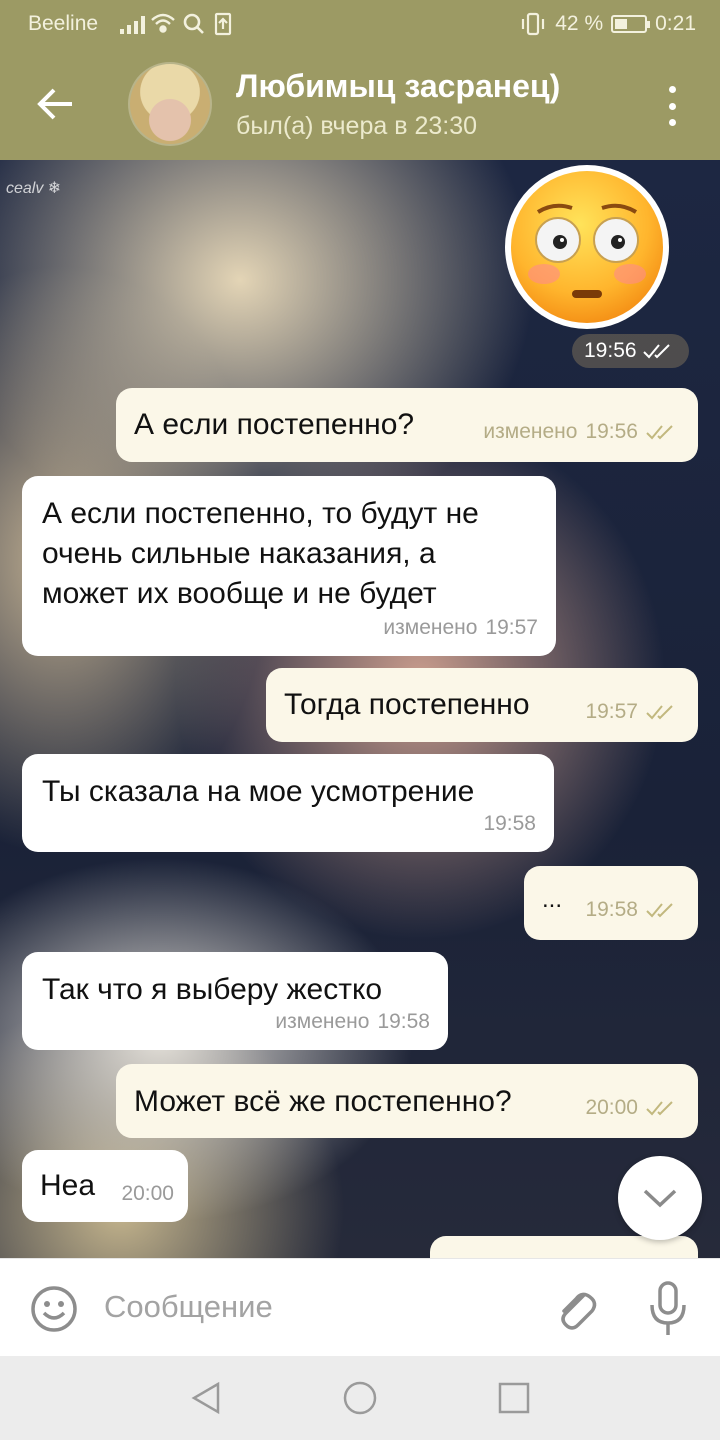  I want to click on nav-home-icon, so click(360, 1398).